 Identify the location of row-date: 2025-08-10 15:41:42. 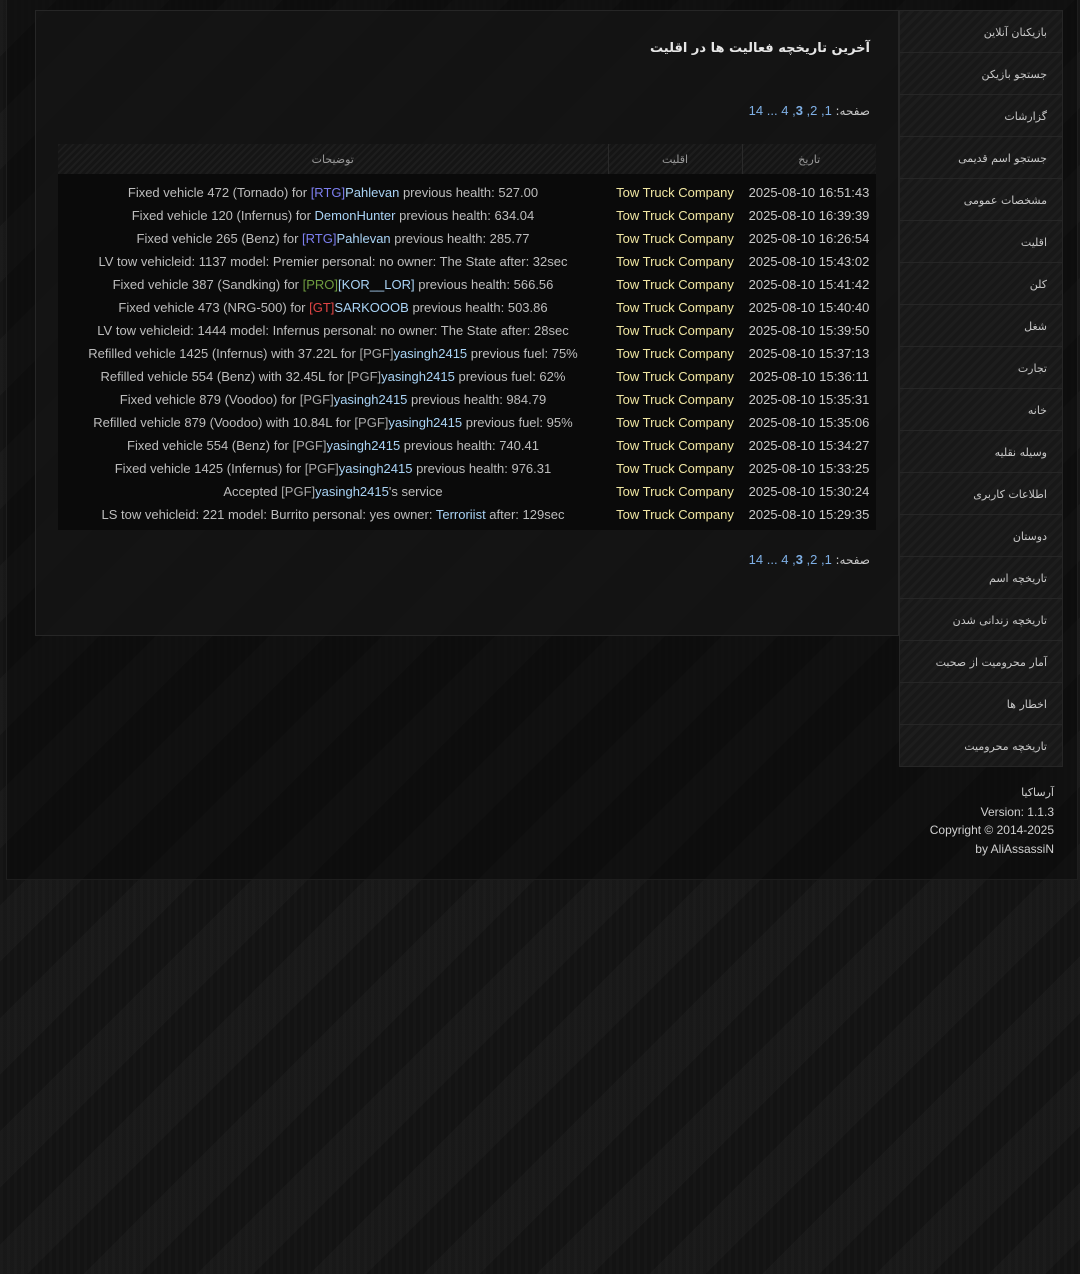
(809, 284).